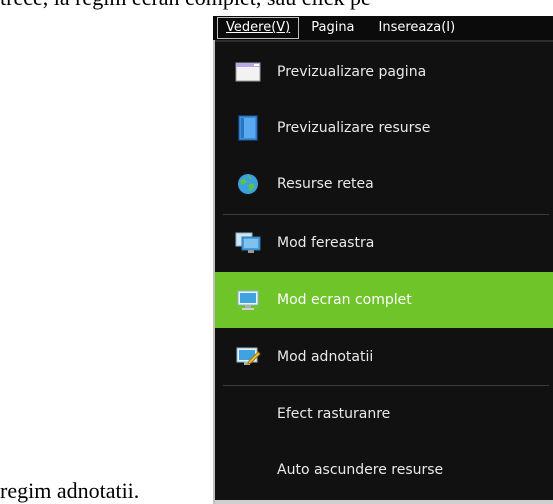  I want to click on document-text-bottom: regim adnotatii., so click(70, 490).